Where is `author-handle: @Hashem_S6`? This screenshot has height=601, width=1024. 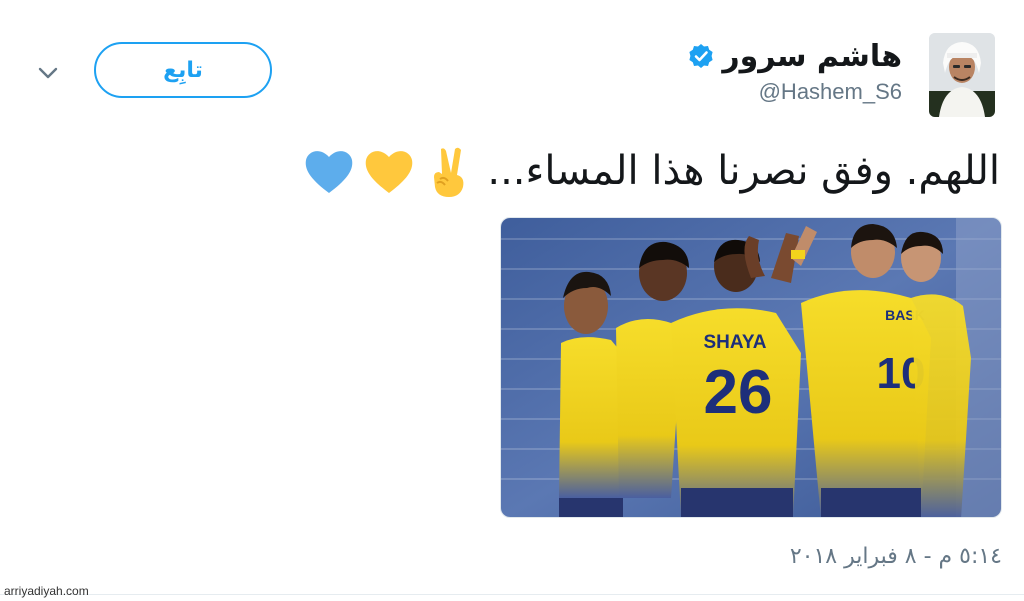
author-handle: @Hashem_S6 is located at coordinates (830, 92).